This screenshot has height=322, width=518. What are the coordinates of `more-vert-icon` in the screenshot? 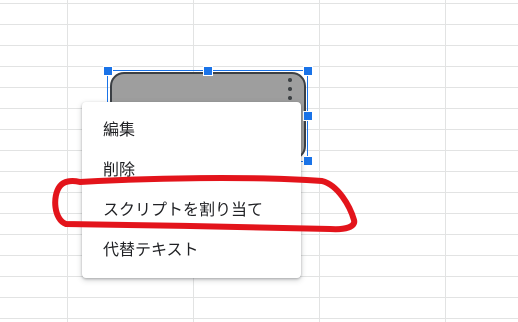 It's located at (290, 89).